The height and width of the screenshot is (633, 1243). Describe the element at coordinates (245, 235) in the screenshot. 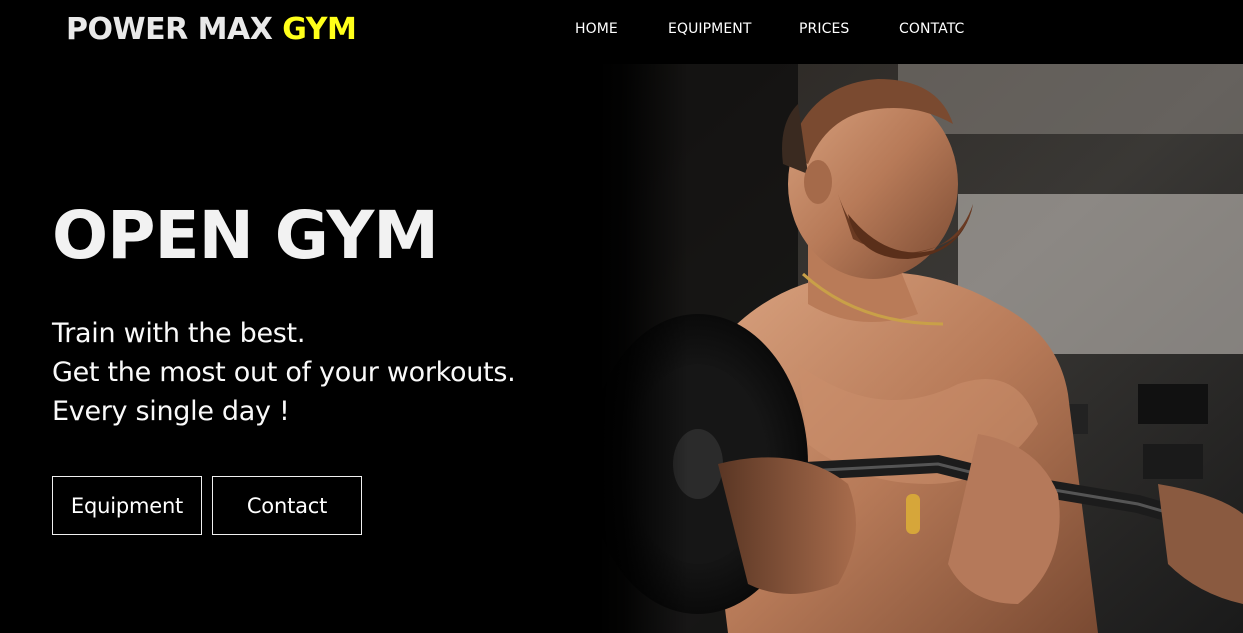

I see `hero-title: OPEN GYM` at that location.